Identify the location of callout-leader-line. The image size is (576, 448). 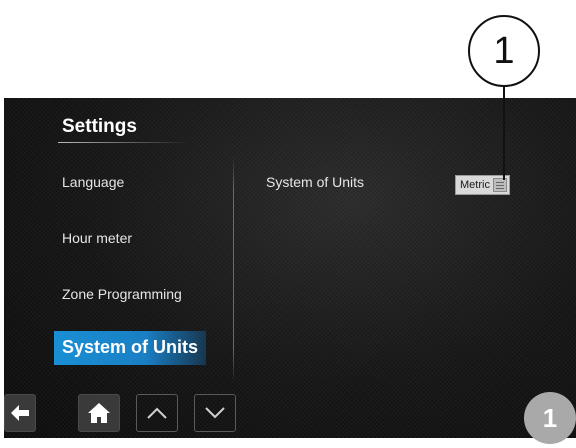
(504, 133).